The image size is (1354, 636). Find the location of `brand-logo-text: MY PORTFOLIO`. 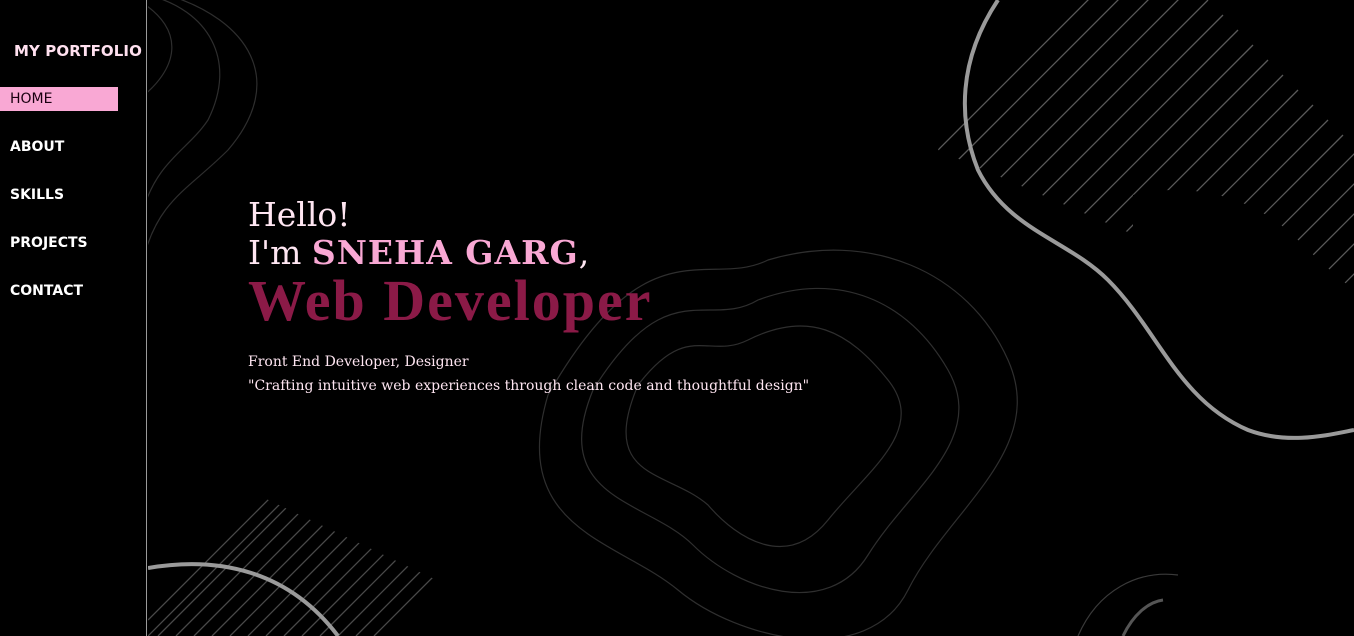

brand-logo-text: MY PORTFOLIO is located at coordinates (78, 51).